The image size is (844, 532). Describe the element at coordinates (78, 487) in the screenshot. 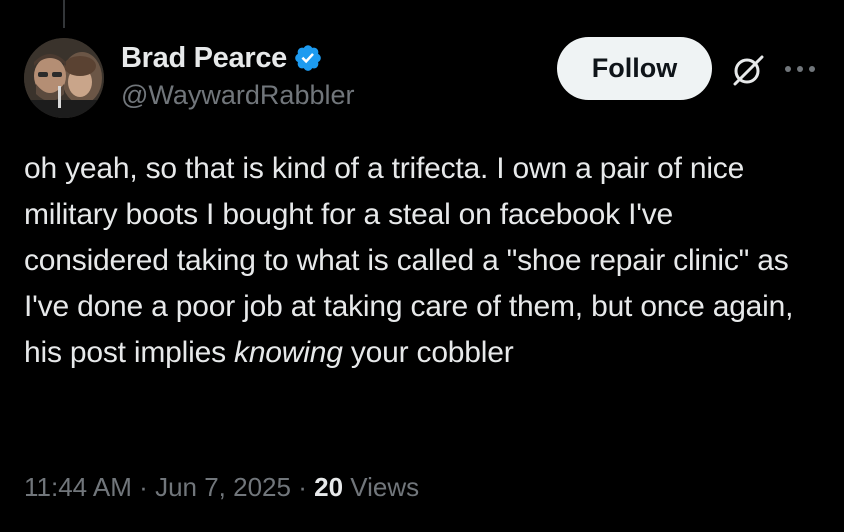

I see `tweet-time: 11:44 AM` at that location.